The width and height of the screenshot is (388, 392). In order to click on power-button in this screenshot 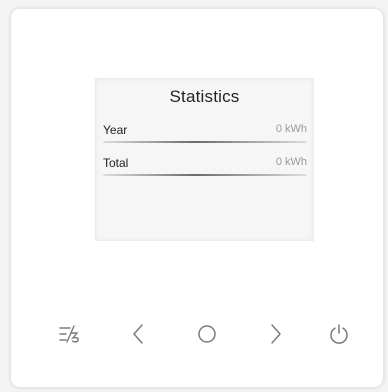, I will do `click(339, 334)`.